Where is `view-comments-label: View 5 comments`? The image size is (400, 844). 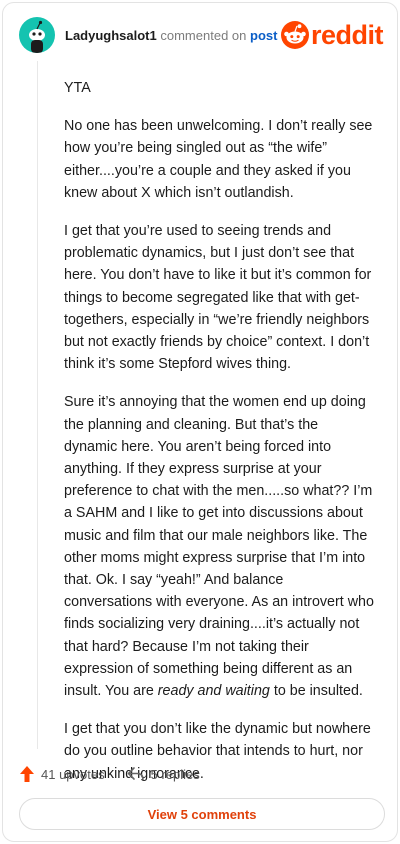 view-comments-label: View 5 comments is located at coordinates (202, 814).